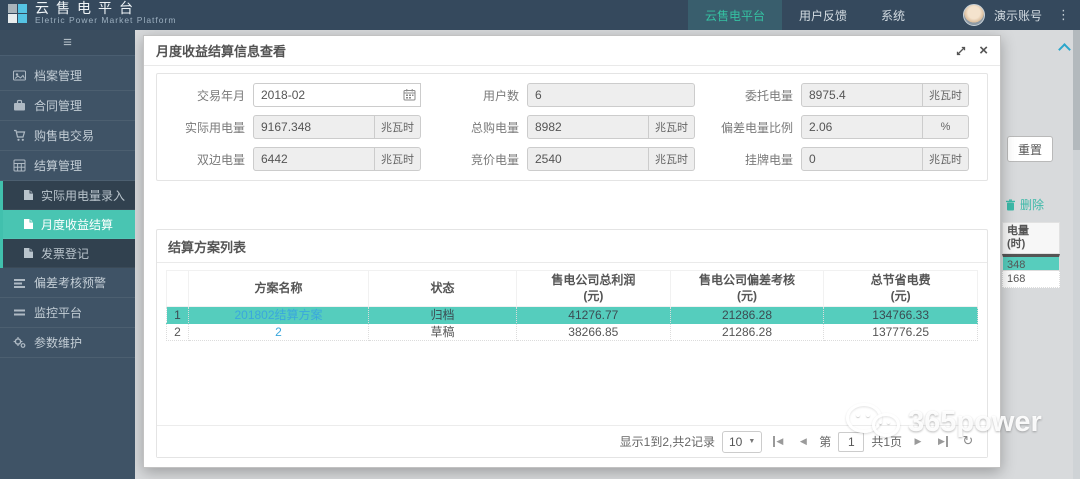 The height and width of the screenshot is (479, 1080). What do you see at coordinates (588, 159) in the screenshot?
I see `bidding-power-input` at bounding box center [588, 159].